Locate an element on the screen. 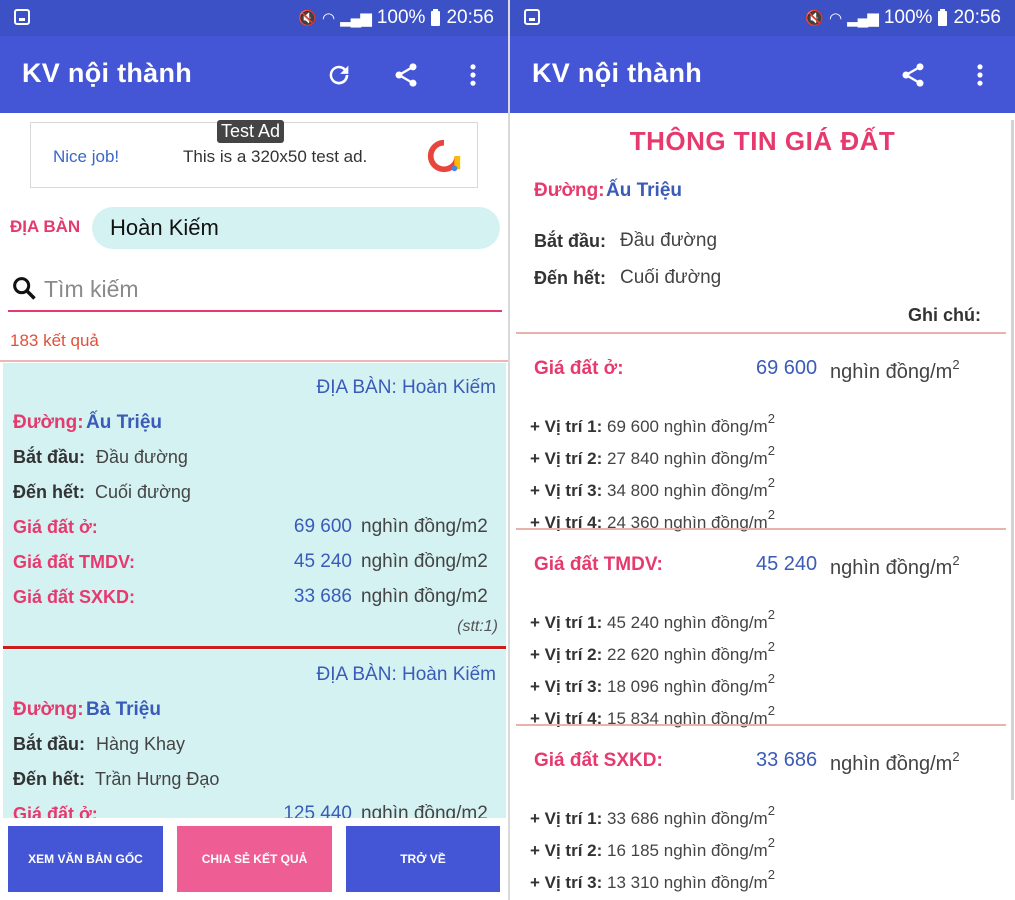 The image size is (1015, 900). position-row: + Vị trí 3: 18 096 nghìn đồng/m2 is located at coordinates (652, 683).